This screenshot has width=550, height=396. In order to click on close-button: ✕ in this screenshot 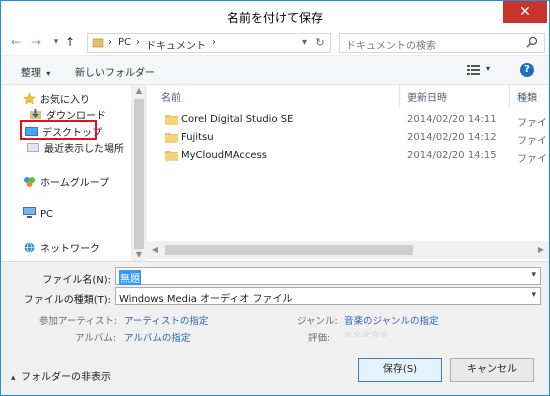, I will do `click(525, 12)`.